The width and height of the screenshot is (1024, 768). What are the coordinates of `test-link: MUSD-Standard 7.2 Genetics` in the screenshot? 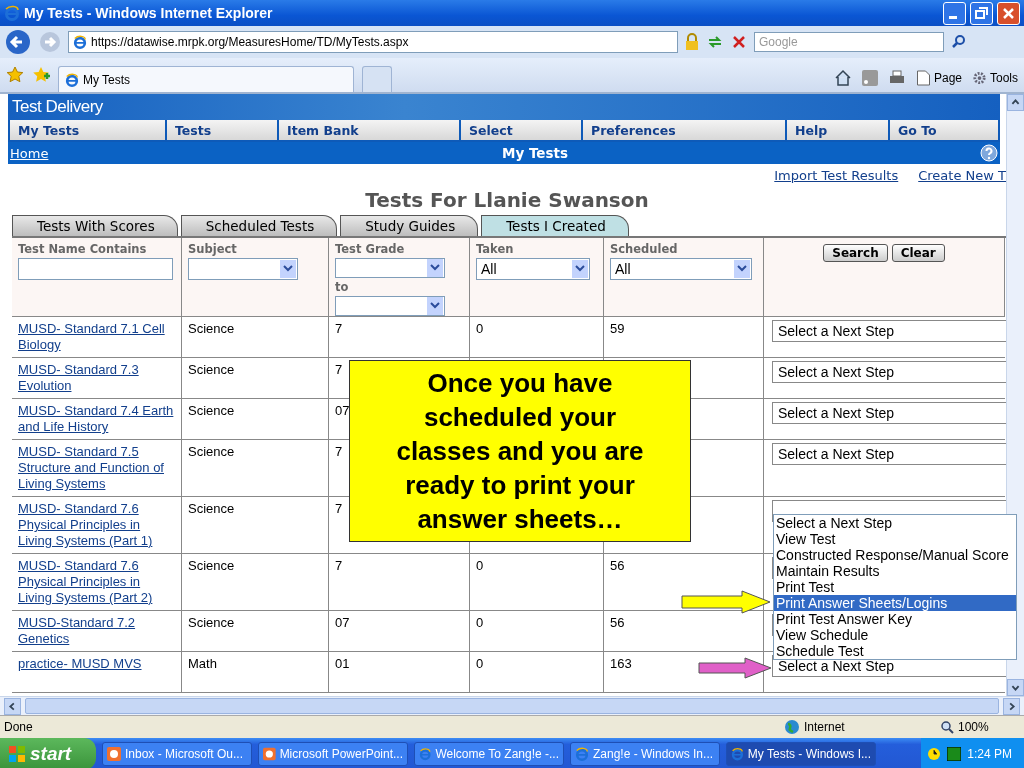 It's located at (96, 631).